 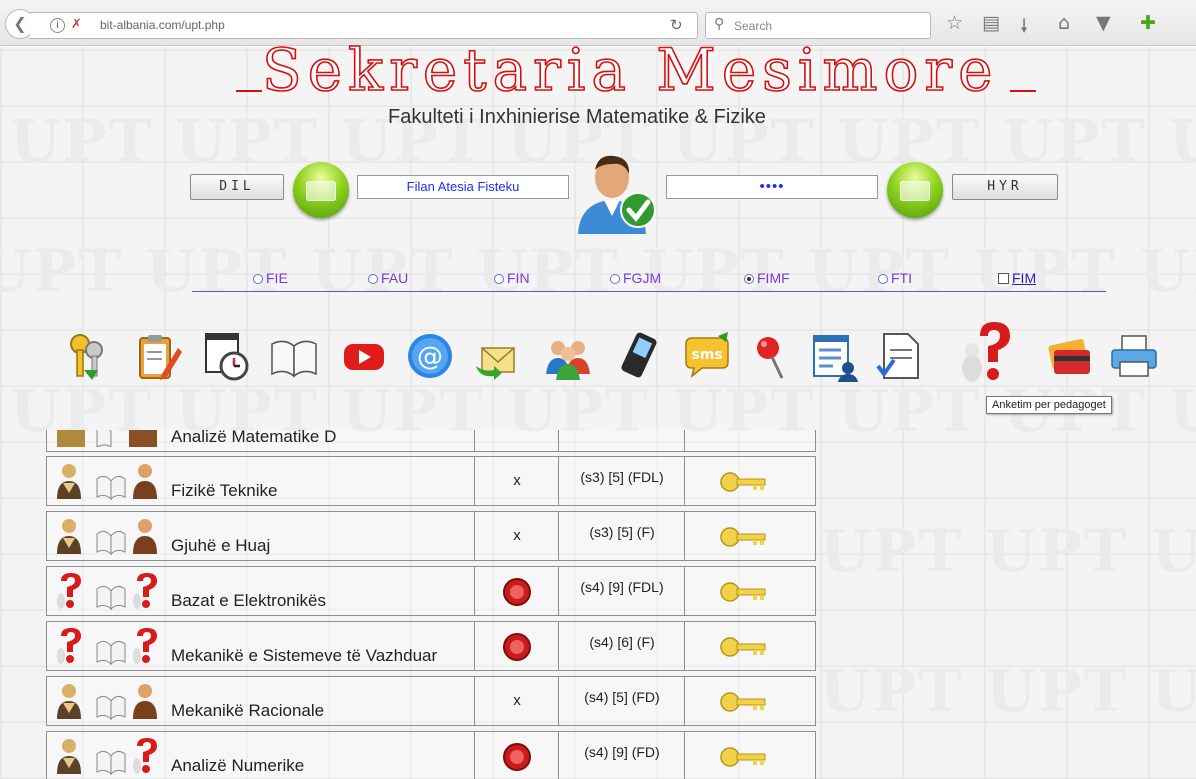 What do you see at coordinates (237, 766) in the screenshot?
I see `course-name: Analizë Numerike` at bounding box center [237, 766].